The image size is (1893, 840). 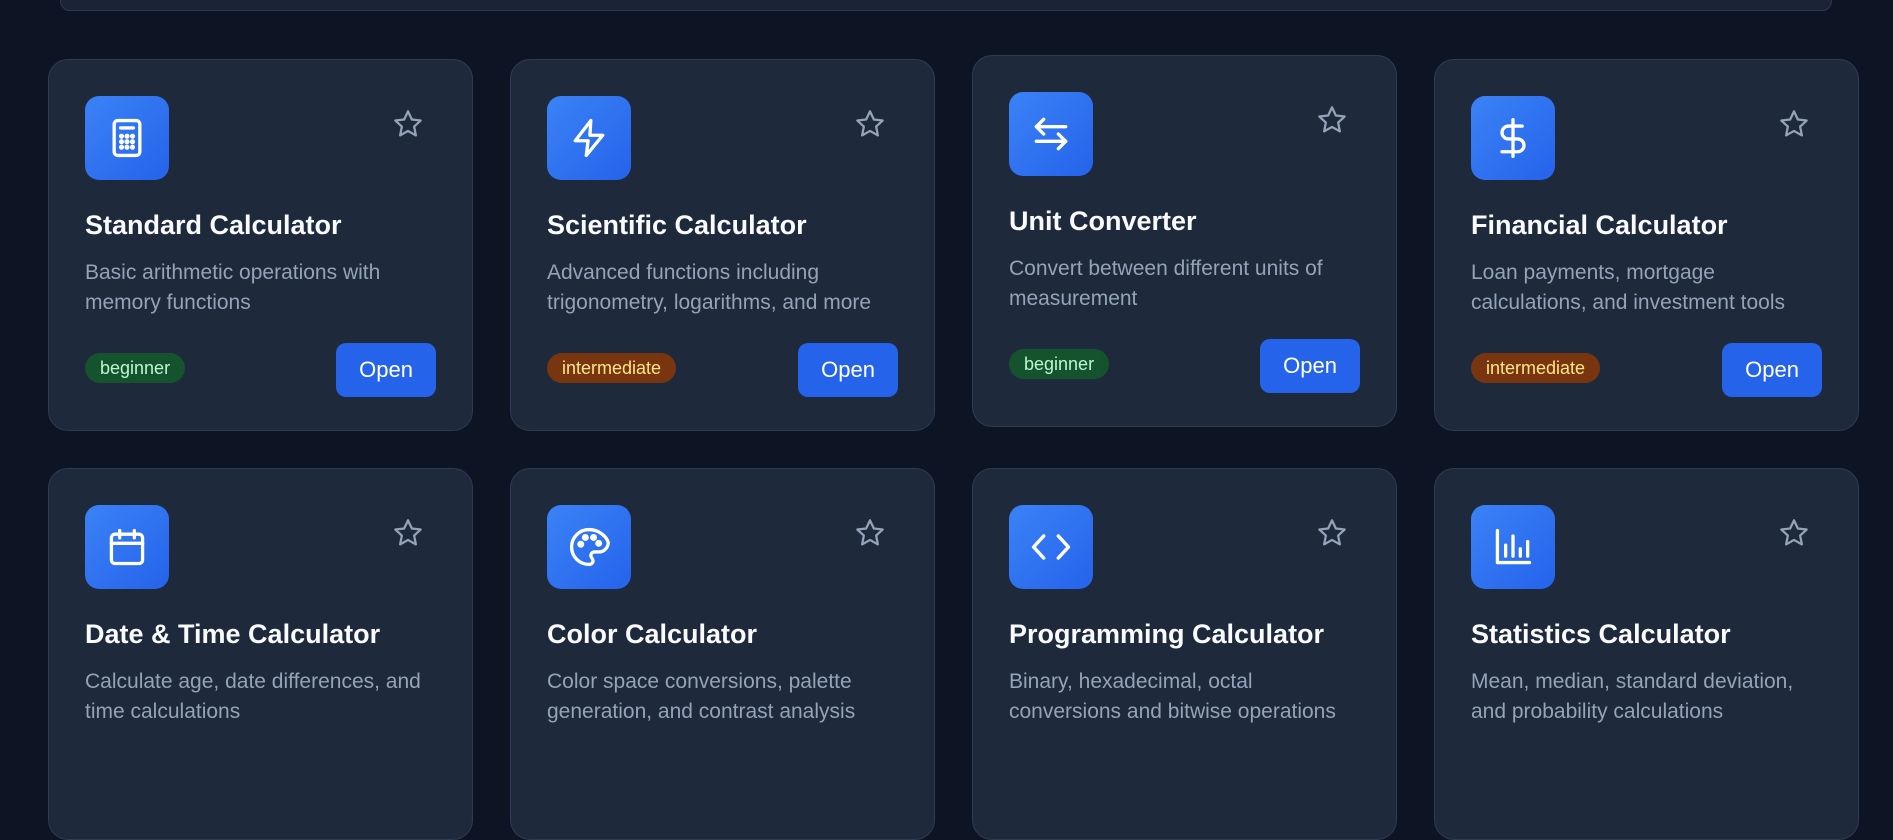 I want to click on calculator-icon, so click(x=127, y=138).